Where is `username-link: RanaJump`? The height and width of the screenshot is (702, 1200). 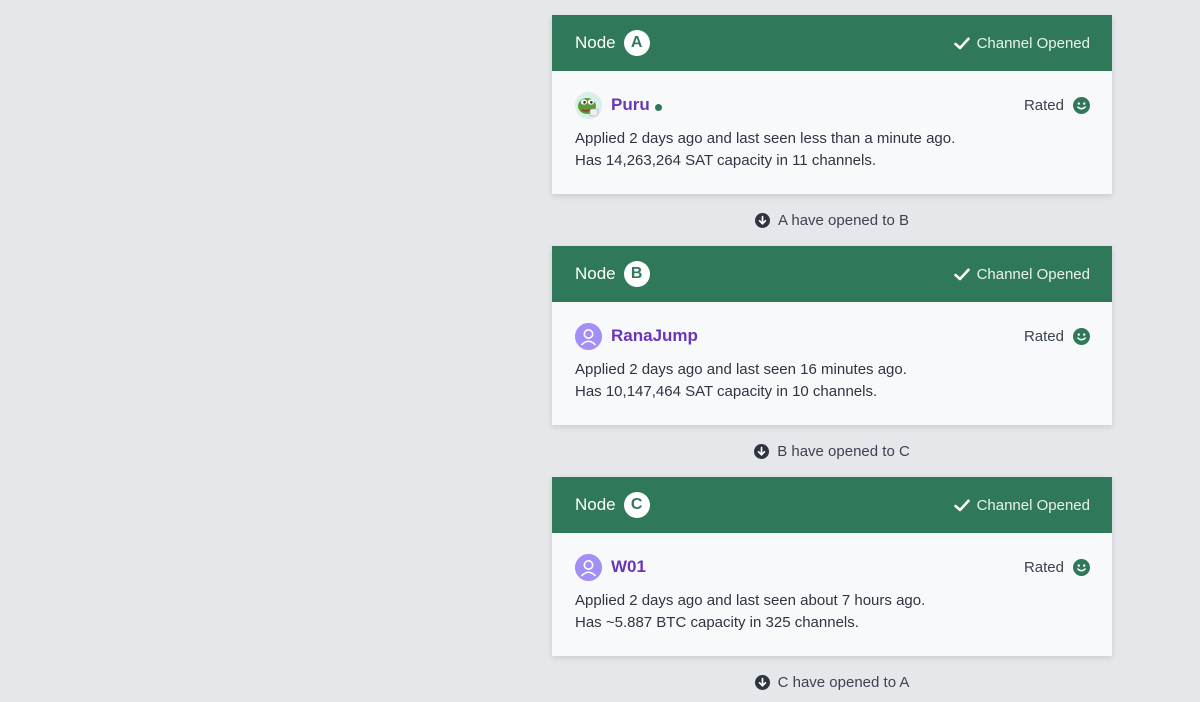
username-link: RanaJump is located at coordinates (654, 336).